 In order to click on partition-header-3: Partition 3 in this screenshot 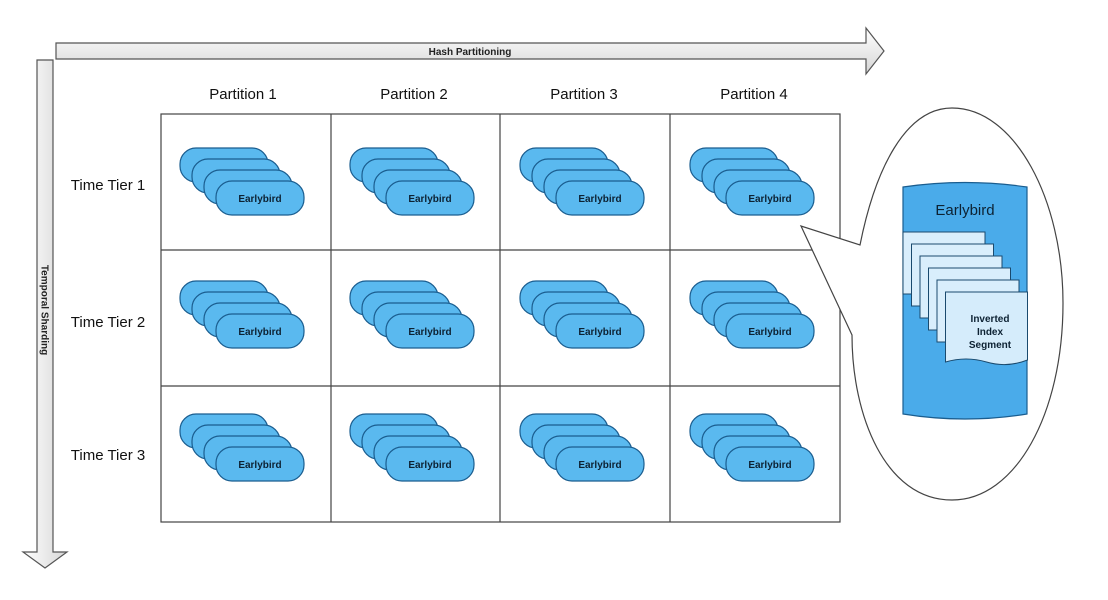, I will do `click(584, 94)`.